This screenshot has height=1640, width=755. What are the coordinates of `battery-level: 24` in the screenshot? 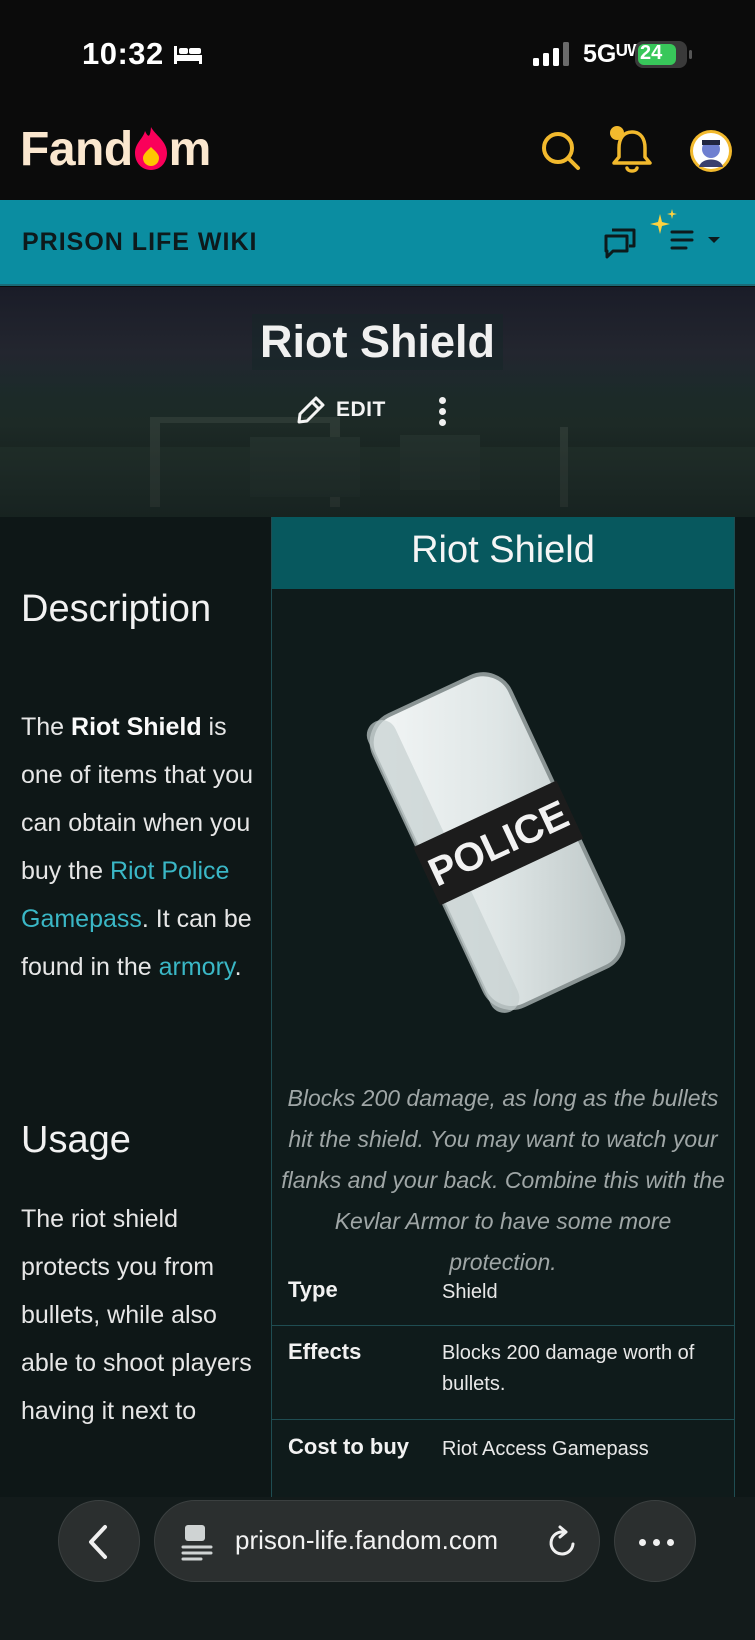 It's located at (651, 53).